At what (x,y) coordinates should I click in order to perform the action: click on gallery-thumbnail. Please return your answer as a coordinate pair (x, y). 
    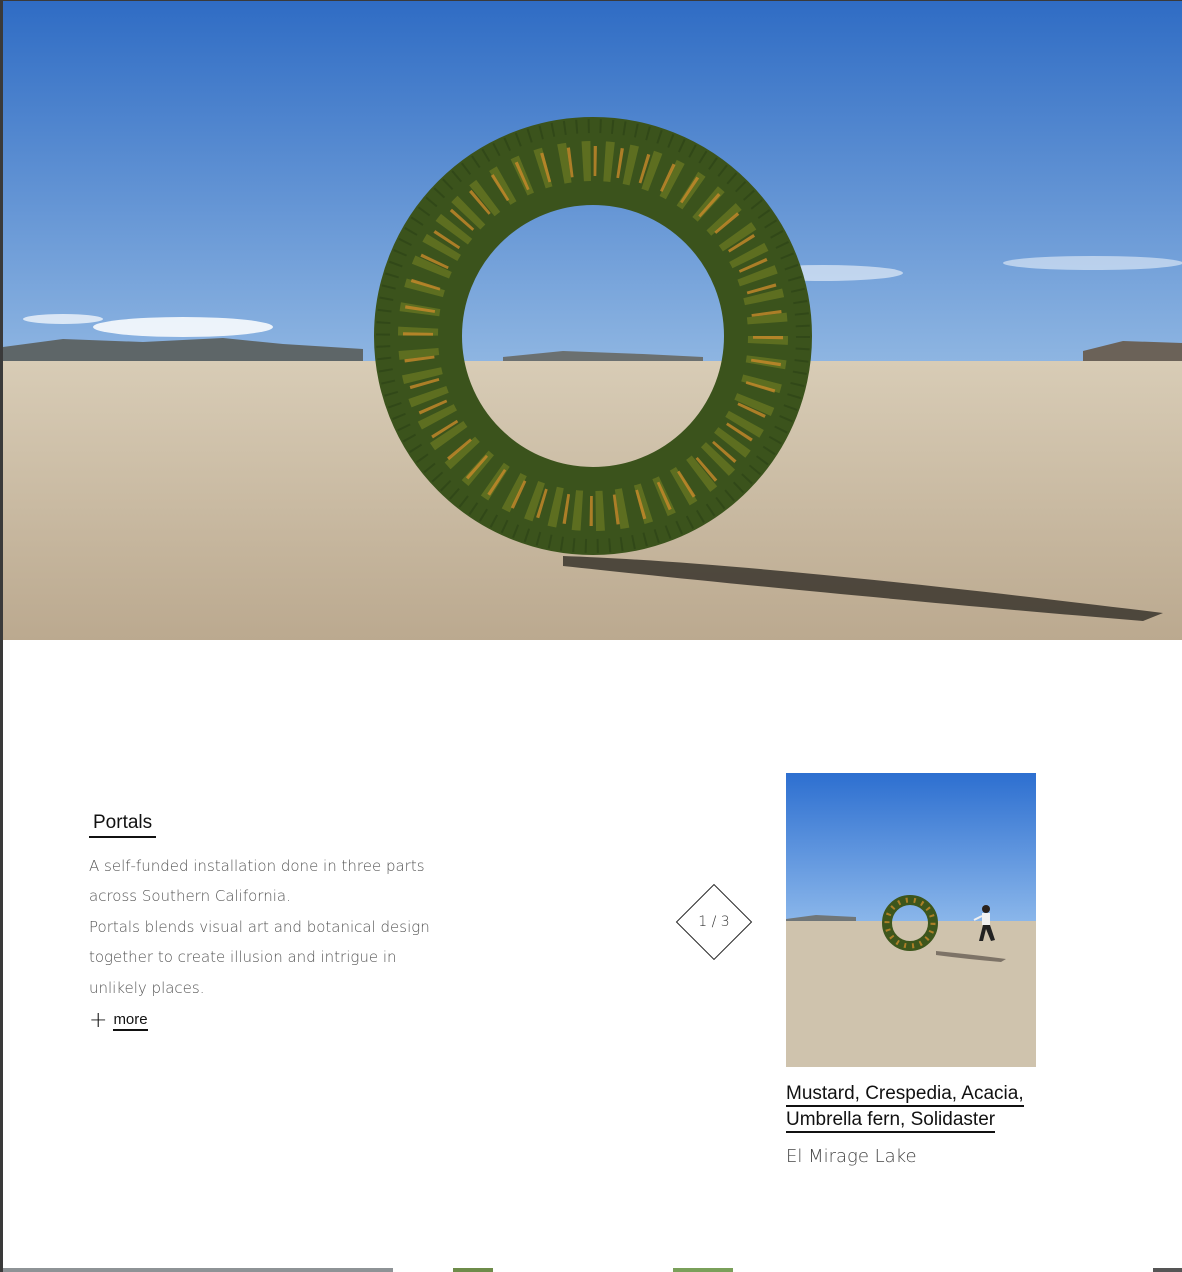
    Looking at the image, I should click on (911, 920).